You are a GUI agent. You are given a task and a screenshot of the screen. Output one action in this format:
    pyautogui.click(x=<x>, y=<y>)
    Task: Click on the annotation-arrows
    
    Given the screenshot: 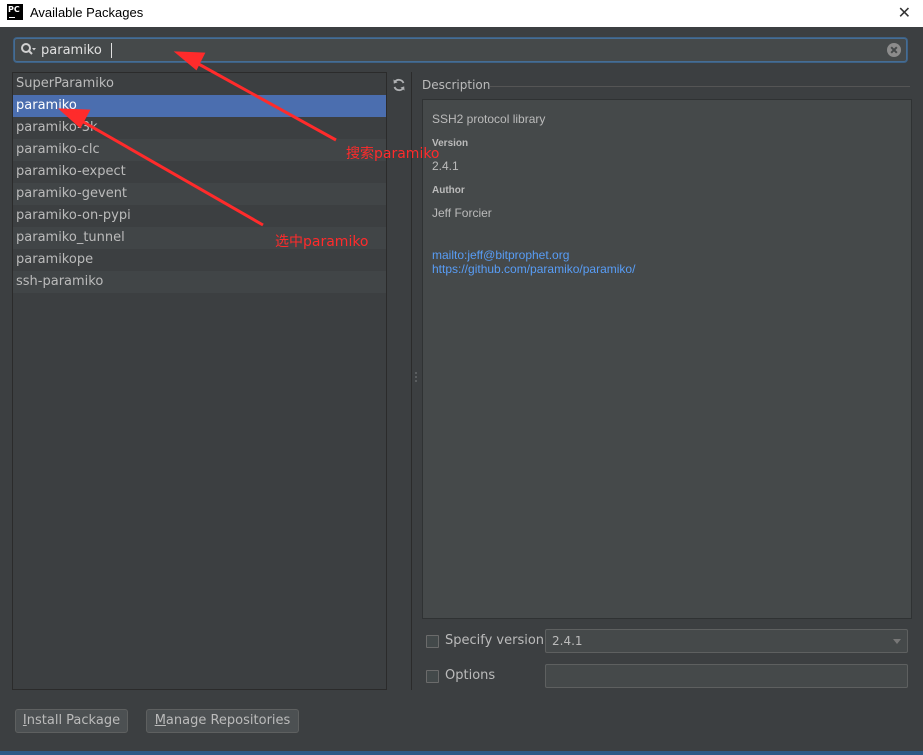 What is the action you would take?
    pyautogui.click(x=197, y=139)
    